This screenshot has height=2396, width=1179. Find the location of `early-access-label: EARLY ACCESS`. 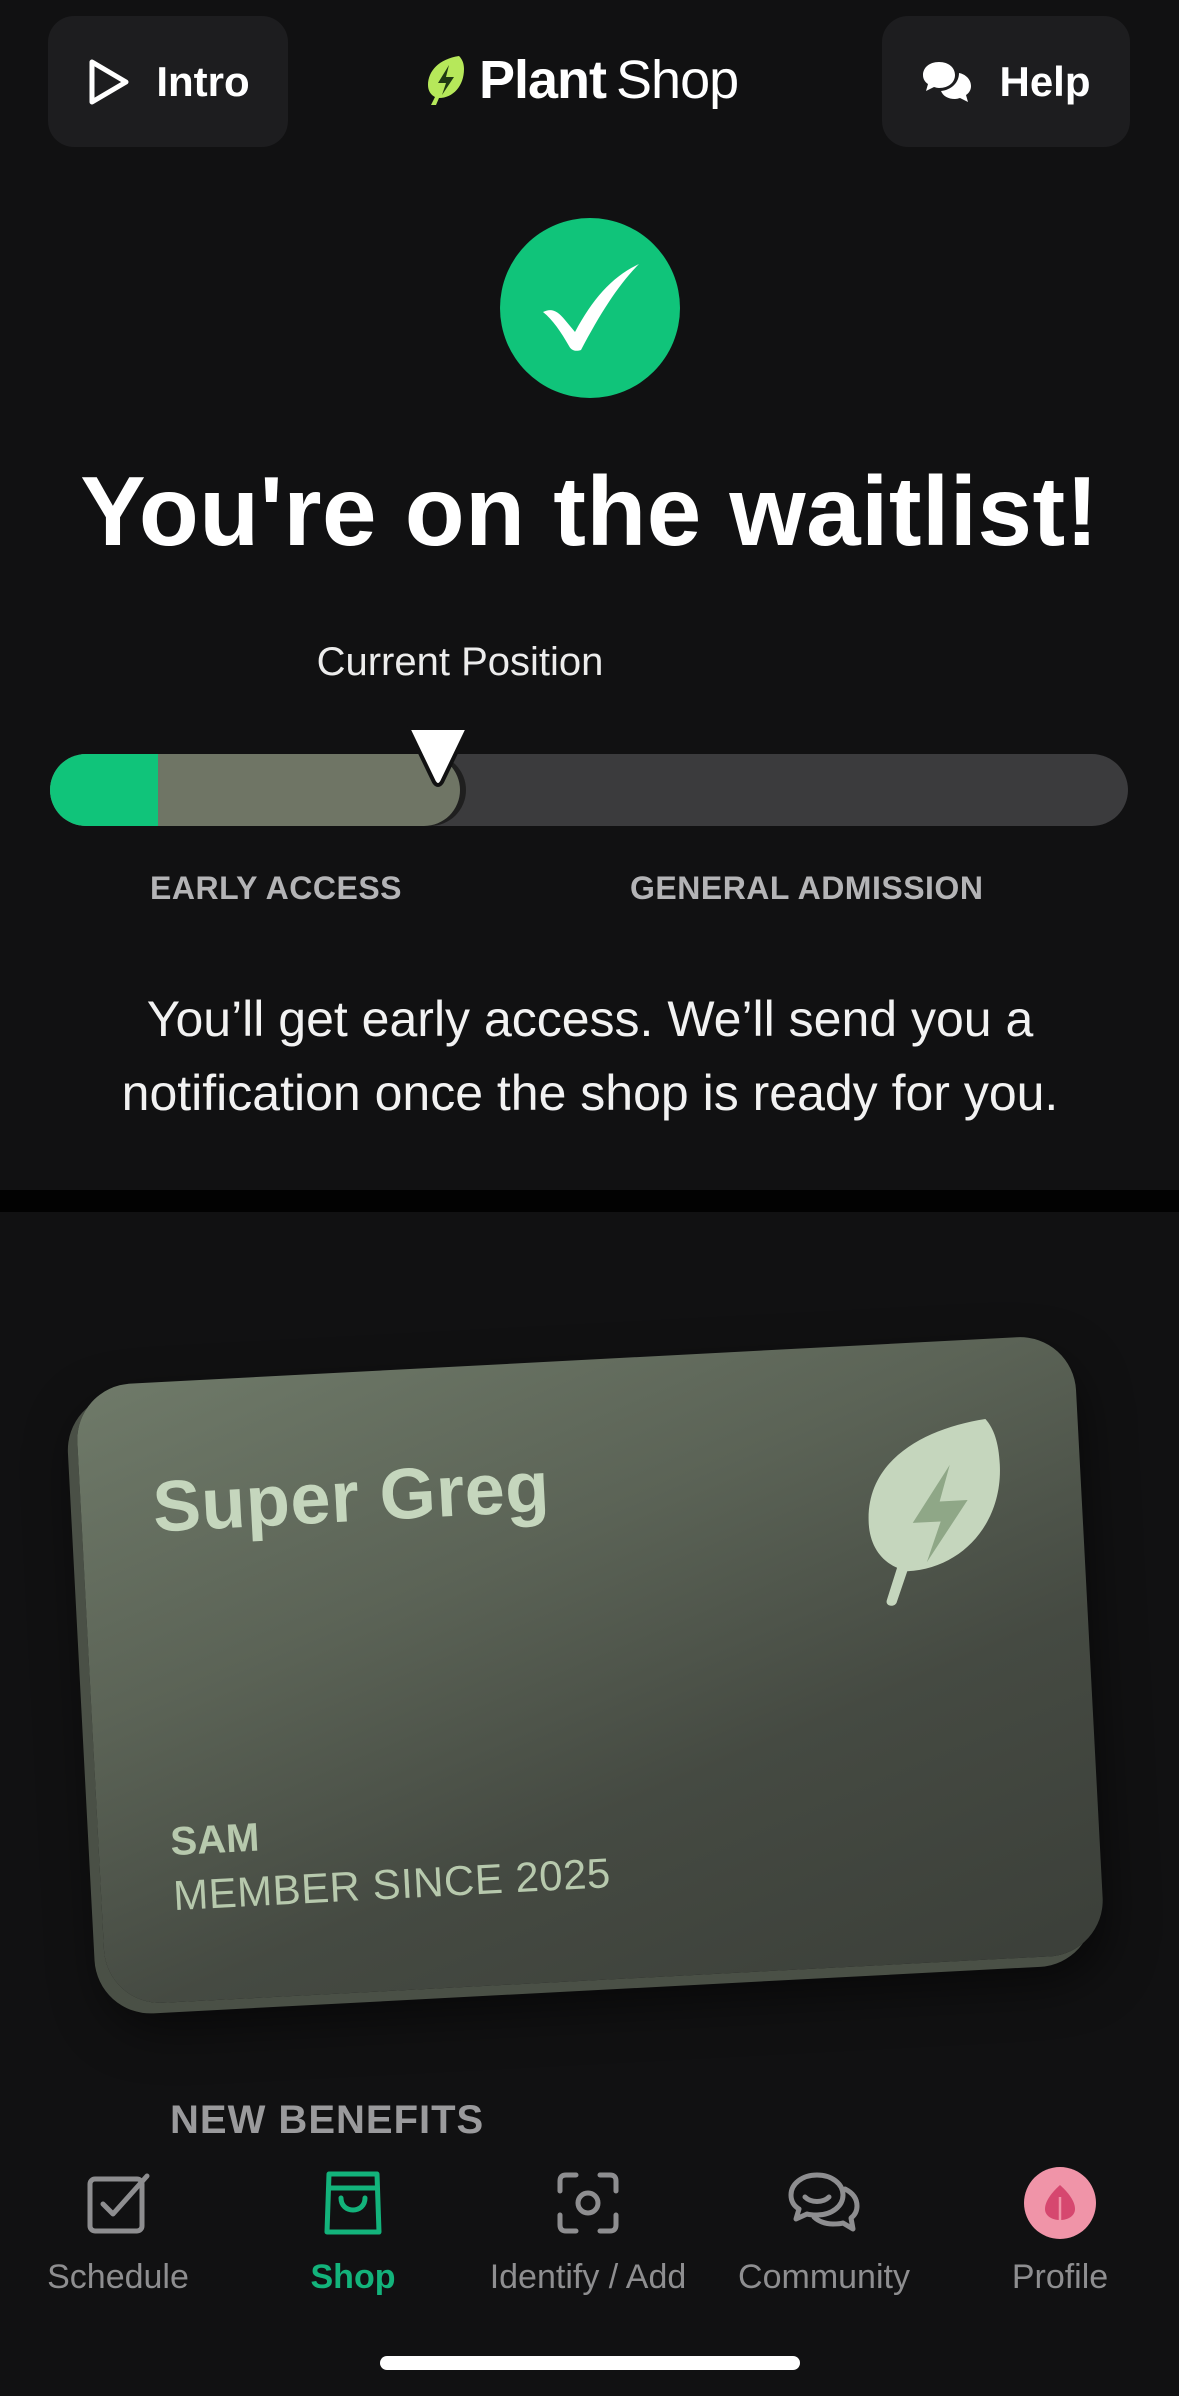

early-access-label: EARLY ACCESS is located at coordinates (276, 888).